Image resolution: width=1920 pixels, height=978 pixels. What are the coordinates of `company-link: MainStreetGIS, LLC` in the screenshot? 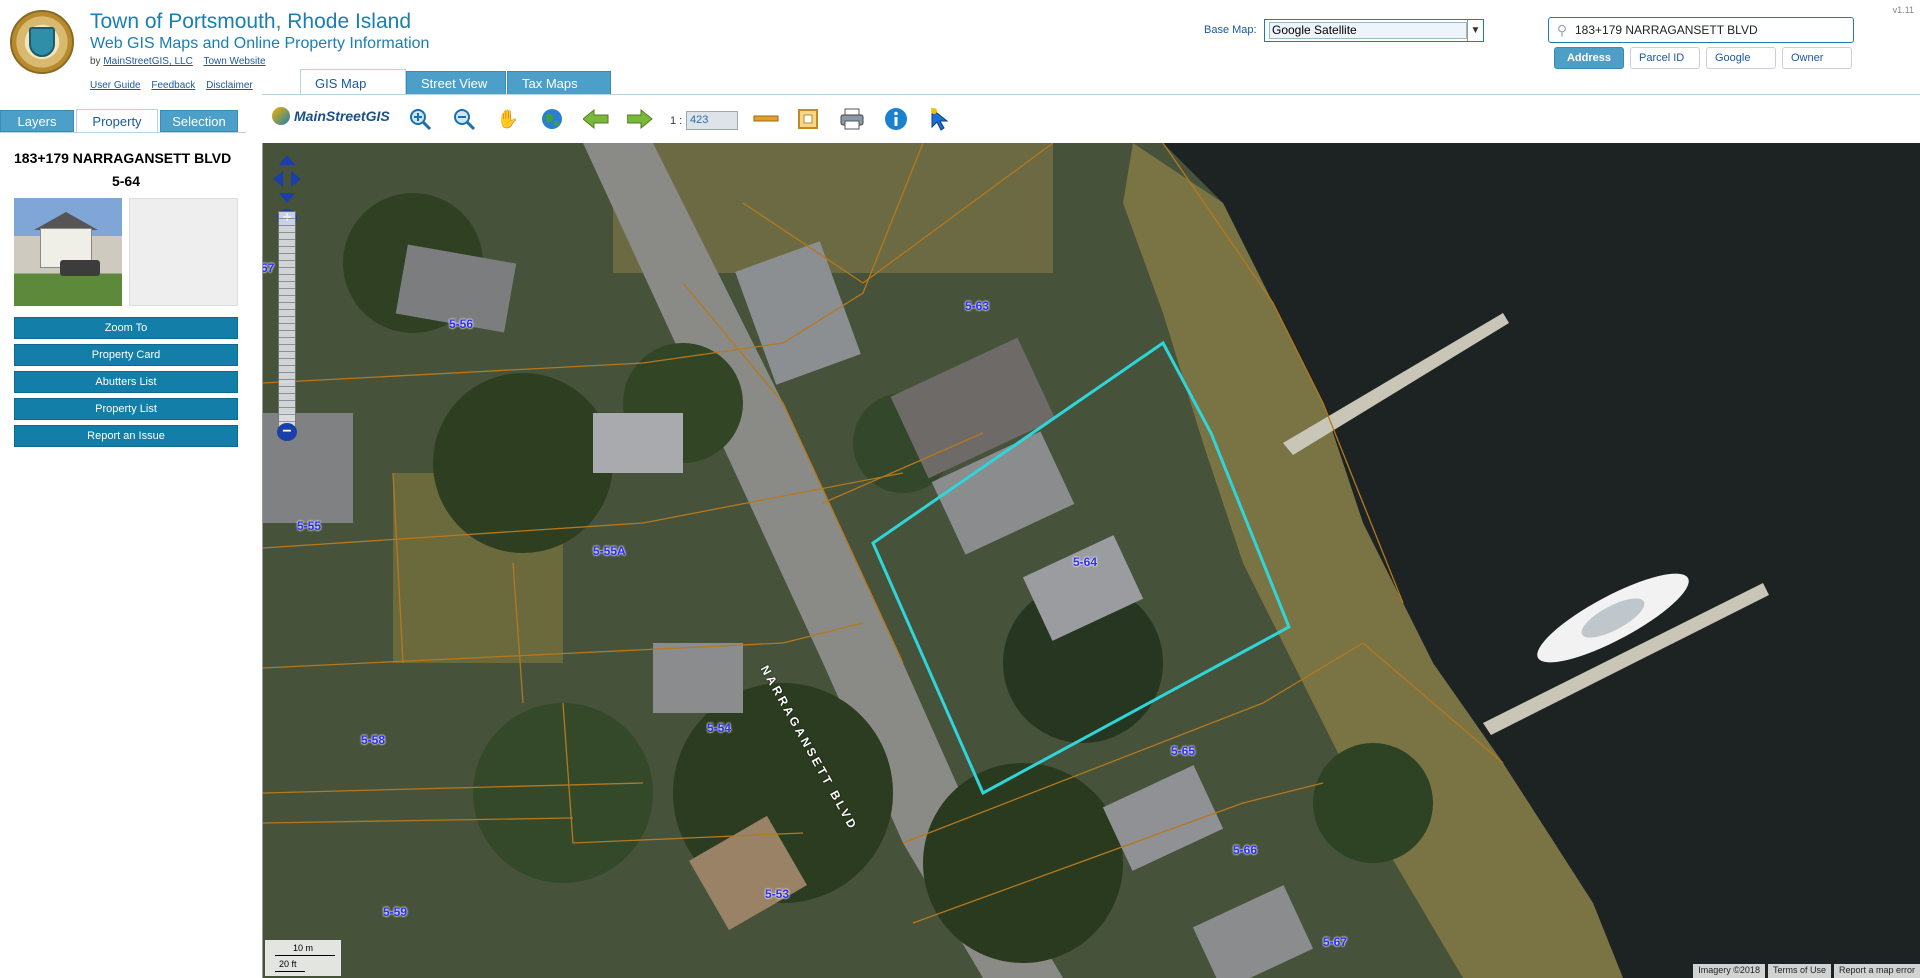 It's located at (147, 61).